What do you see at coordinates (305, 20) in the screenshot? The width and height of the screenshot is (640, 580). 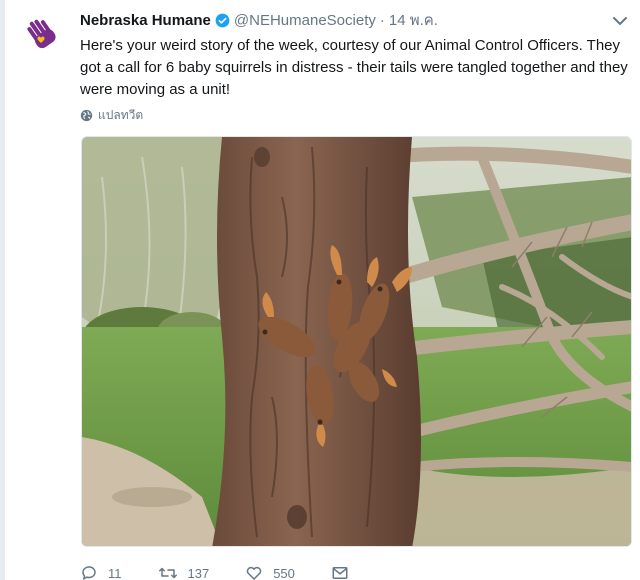 I see `handle: @NEHumaneSociety` at bounding box center [305, 20].